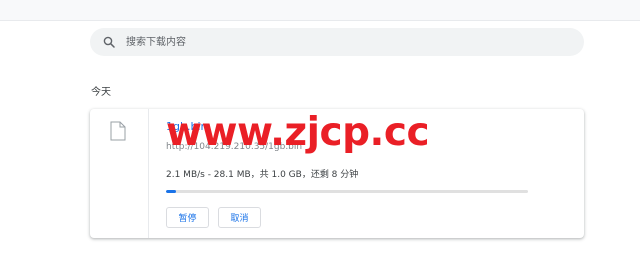  I want to click on download-status: 2.1 MB/s - 28.1 MB，共 1.0 GB，还剩 8 分钟, so click(262, 175).